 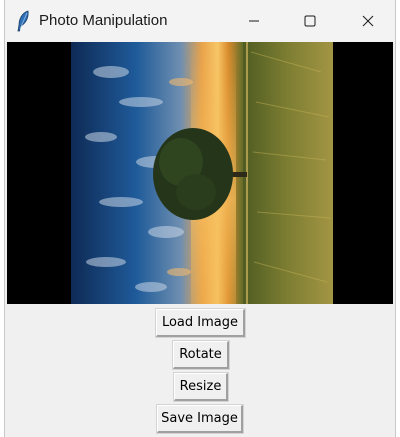 I want to click on close-icon, so click(x=368, y=21).